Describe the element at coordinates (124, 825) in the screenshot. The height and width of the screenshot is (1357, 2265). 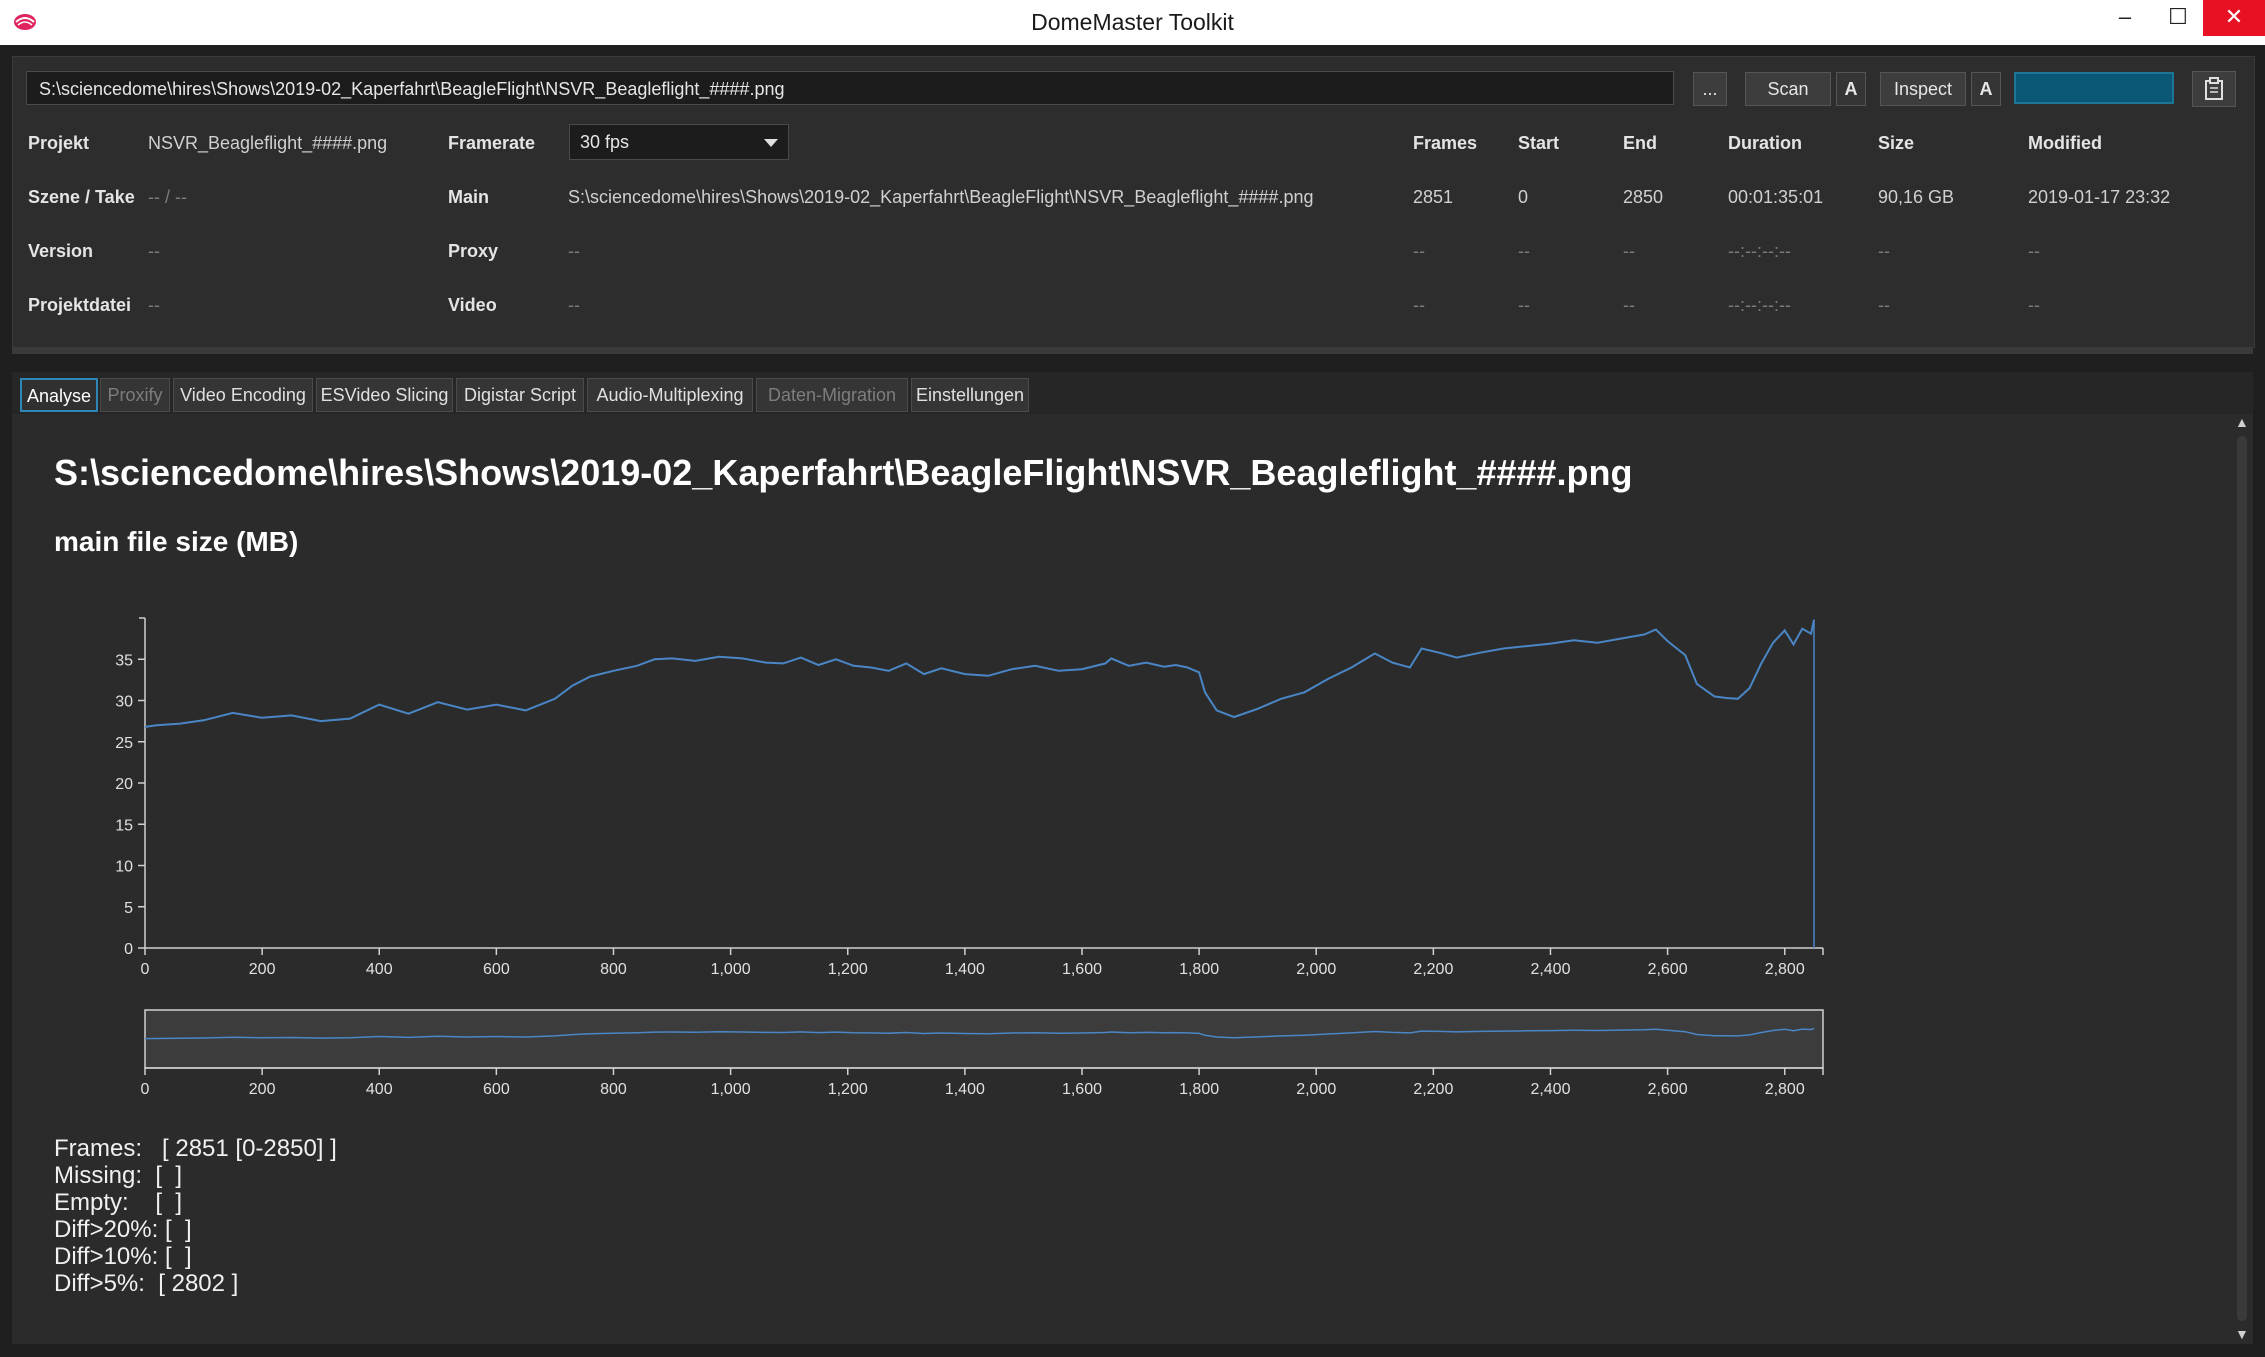
I see `y-tick-label: 15` at that location.